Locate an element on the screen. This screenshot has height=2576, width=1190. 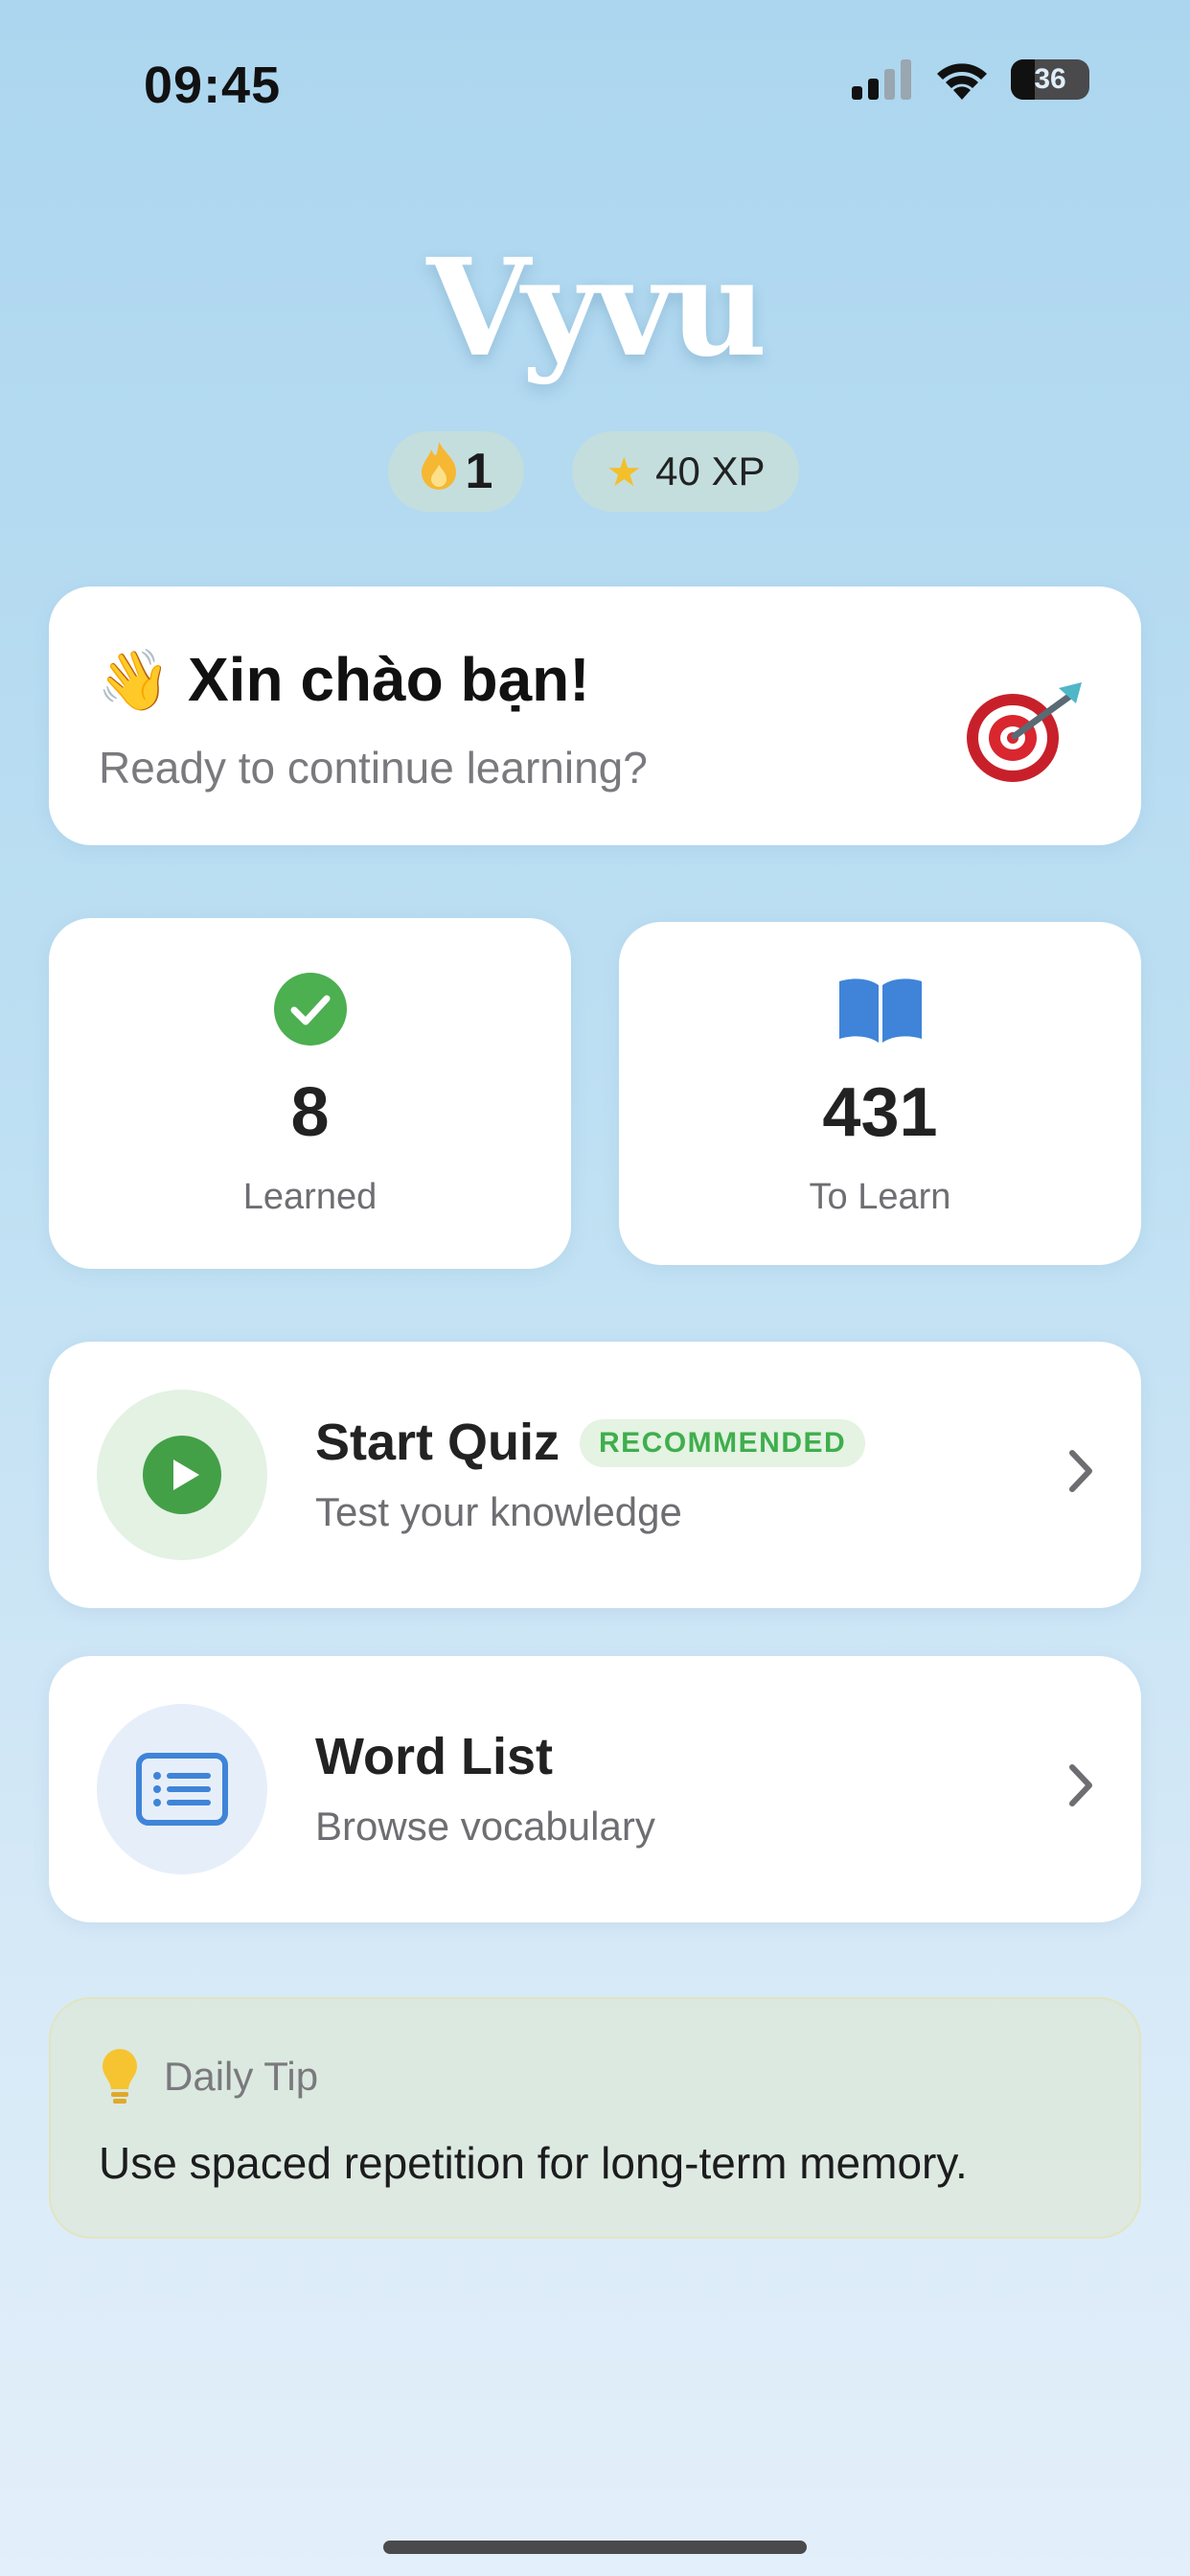
star-icon: ★ is located at coordinates (624, 471).